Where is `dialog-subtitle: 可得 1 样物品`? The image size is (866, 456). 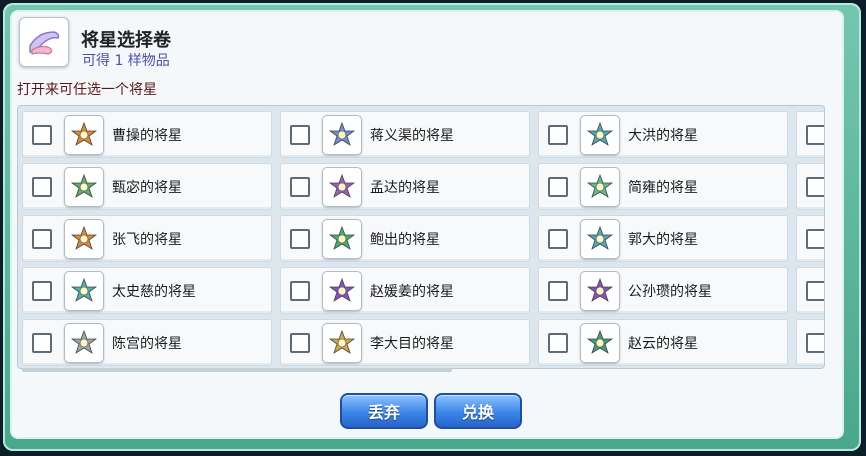 dialog-subtitle: 可得 1 样物品 is located at coordinates (126, 61).